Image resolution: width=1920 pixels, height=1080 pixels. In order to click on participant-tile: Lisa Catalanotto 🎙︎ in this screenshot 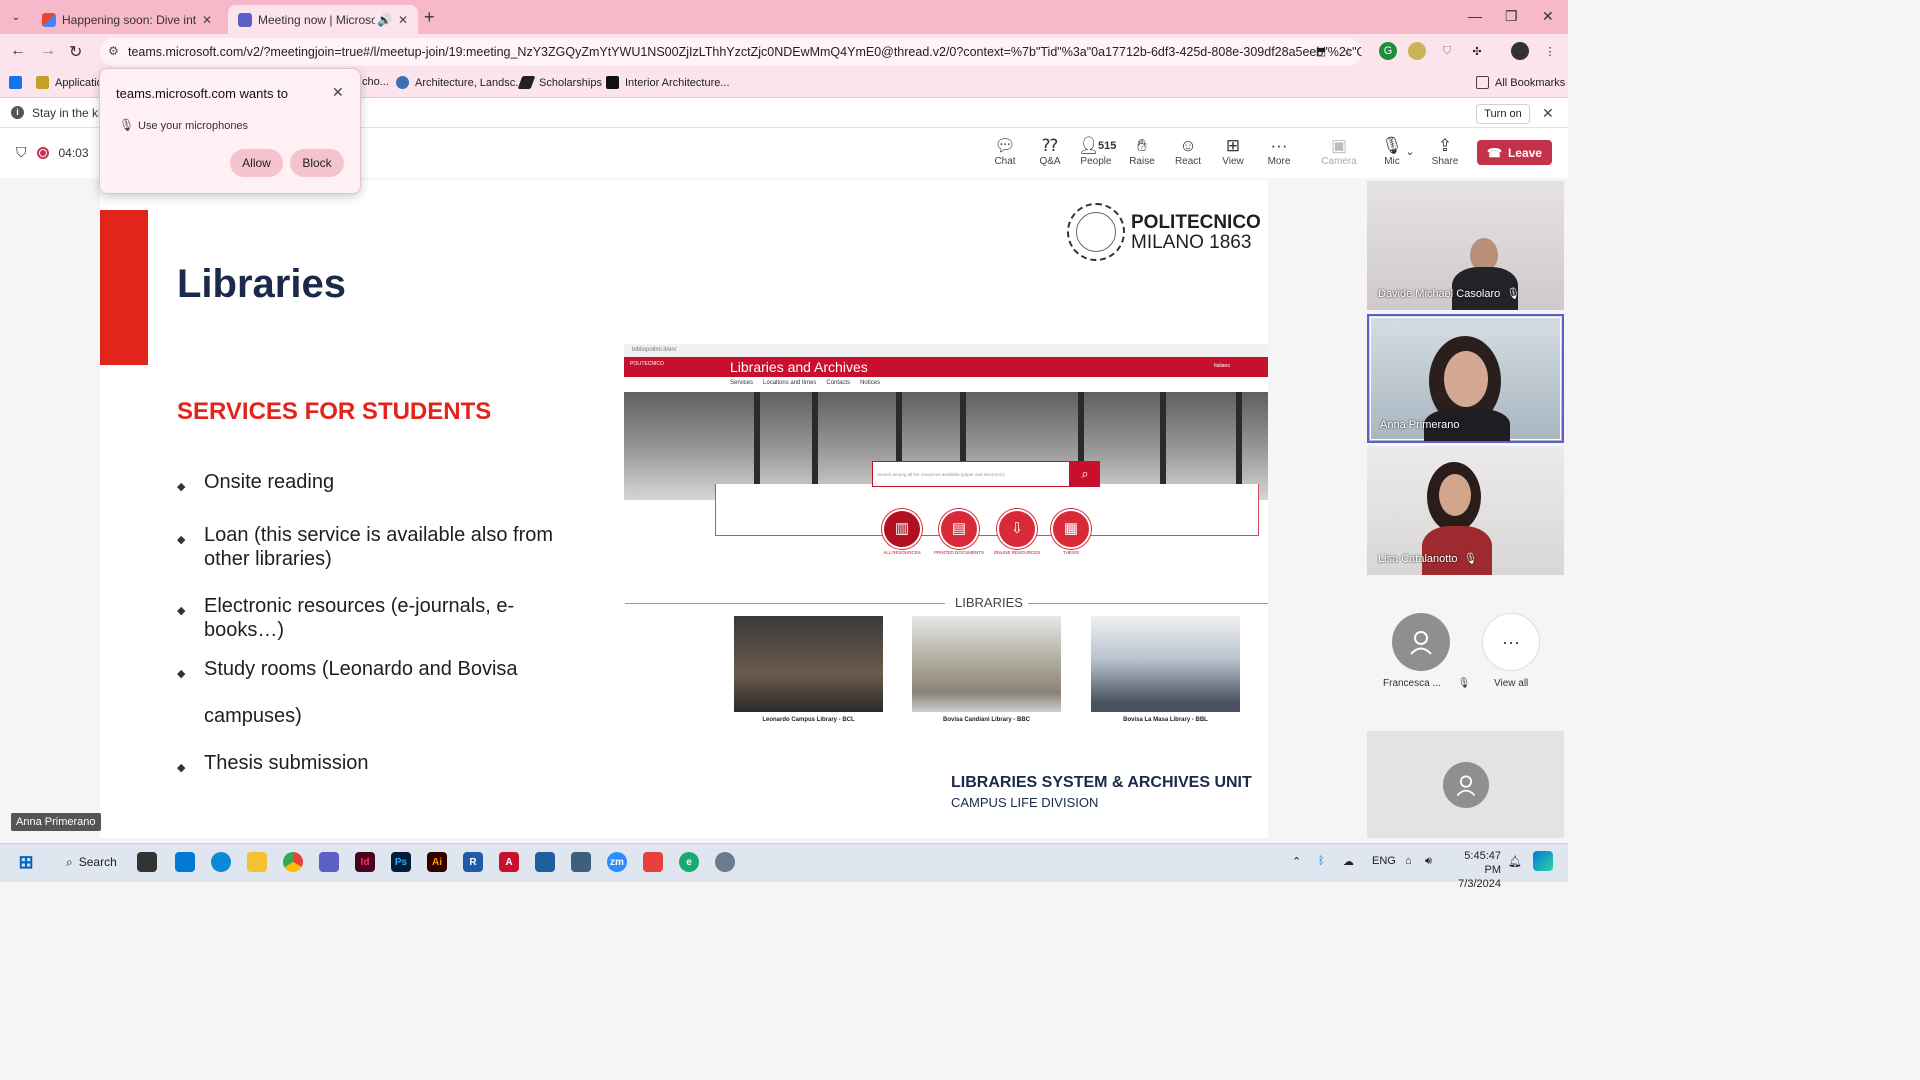, I will do `click(1465, 510)`.